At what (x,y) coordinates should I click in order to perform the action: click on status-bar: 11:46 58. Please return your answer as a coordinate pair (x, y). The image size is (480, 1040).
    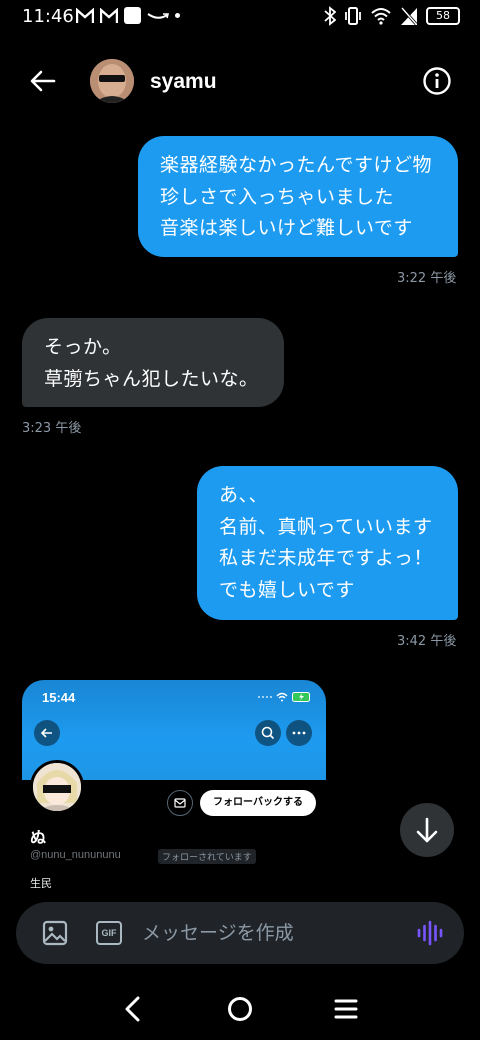
    Looking at the image, I should click on (240, 18).